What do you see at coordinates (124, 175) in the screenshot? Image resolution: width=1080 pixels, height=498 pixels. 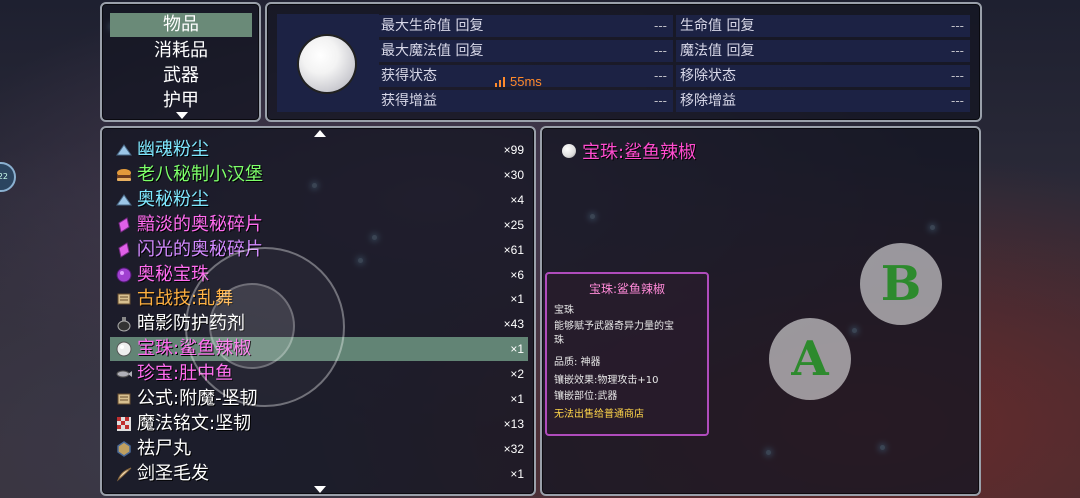 I see `burger-icon` at bounding box center [124, 175].